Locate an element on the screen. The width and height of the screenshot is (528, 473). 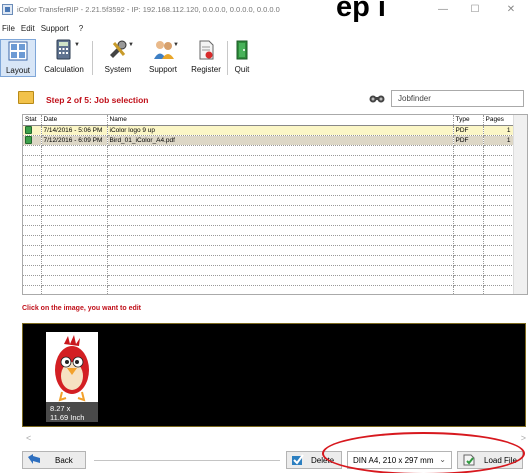
layout-label: Layout is located at coordinates (18, 70).